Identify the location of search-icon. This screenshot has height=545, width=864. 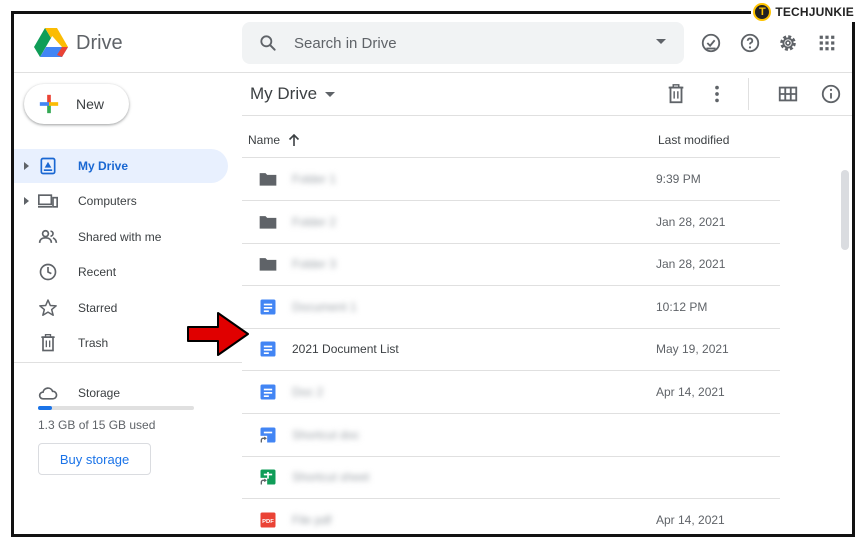
(268, 43).